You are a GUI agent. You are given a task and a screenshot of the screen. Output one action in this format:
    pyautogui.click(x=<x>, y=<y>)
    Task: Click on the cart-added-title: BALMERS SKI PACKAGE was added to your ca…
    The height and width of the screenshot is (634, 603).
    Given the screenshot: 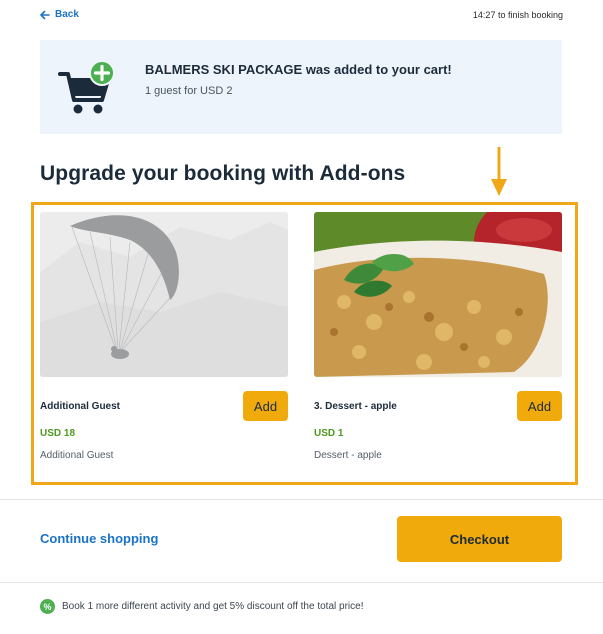 What is the action you would take?
    pyautogui.click(x=298, y=69)
    